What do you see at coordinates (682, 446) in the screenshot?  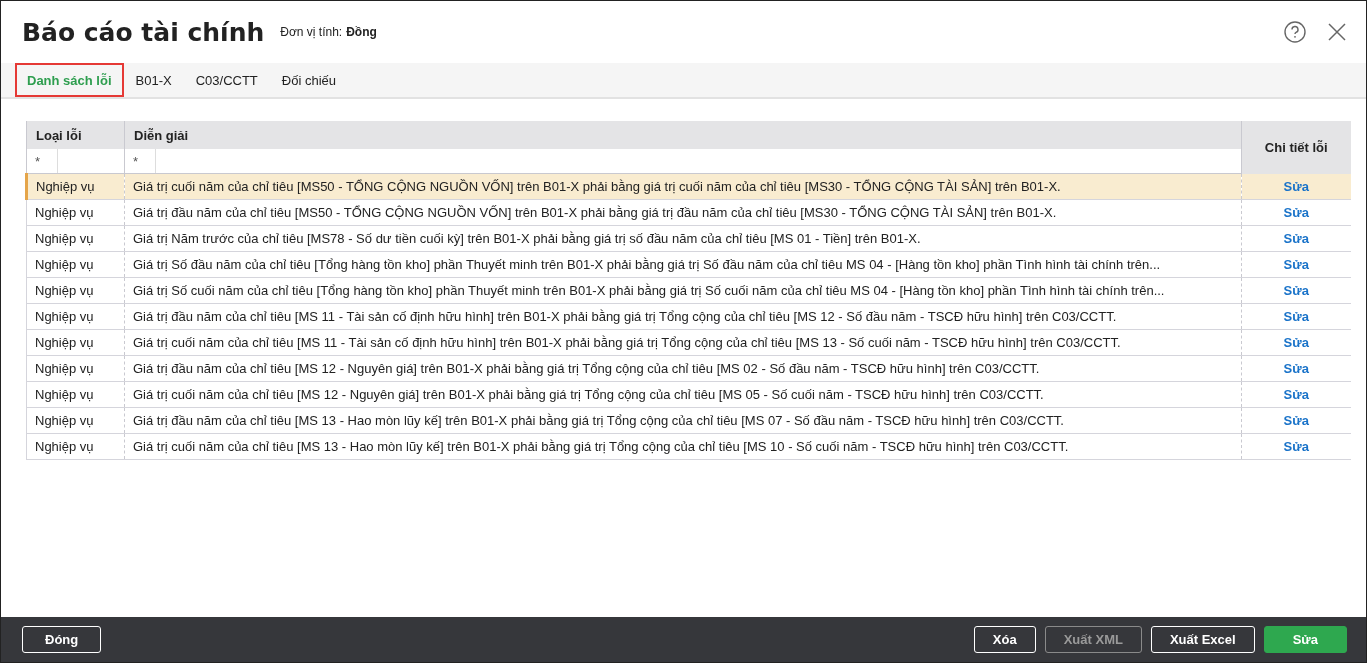 I see `table-cell: Giá trị cuối năm của chỉ tiêu [MS 13 - Hao mòn lũy kế] trên B01-X phải bằng giá trị Tổng cộng của chỉ tiêu [MS 10 - Số cuối năm - TSCĐ hữu hình] trên C03/CCTT.` at bounding box center [682, 446].